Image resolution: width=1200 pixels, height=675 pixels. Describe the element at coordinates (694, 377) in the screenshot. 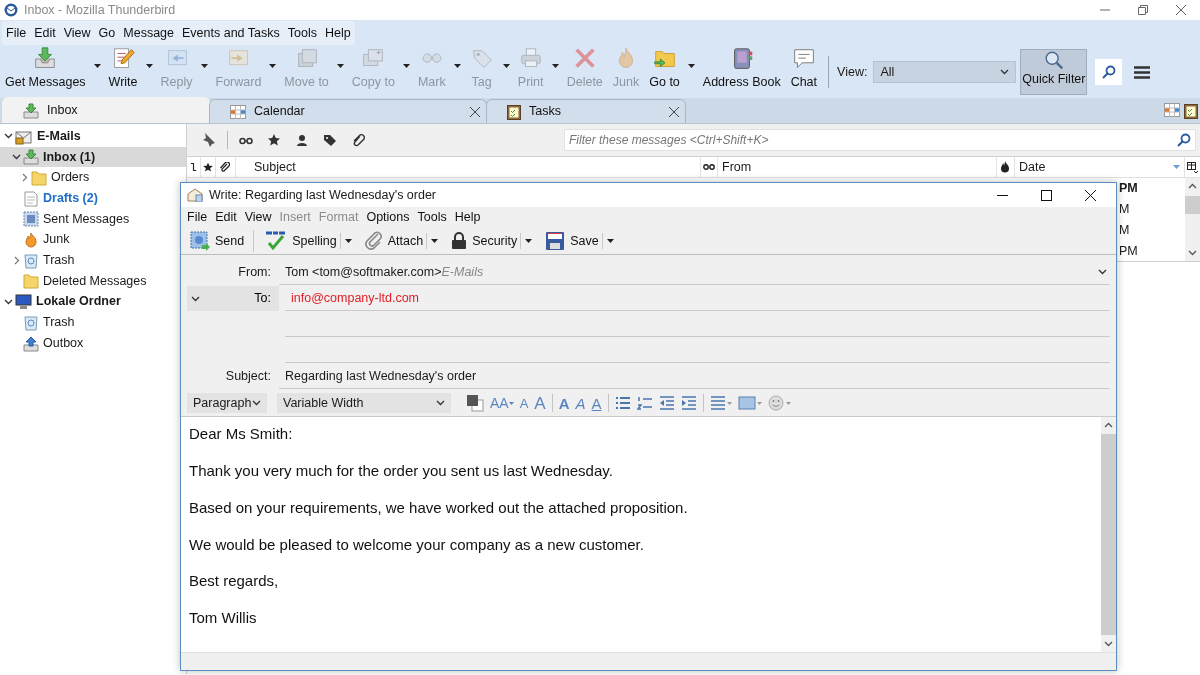

I see `subject-field: Regarding last Wednesday's order` at that location.